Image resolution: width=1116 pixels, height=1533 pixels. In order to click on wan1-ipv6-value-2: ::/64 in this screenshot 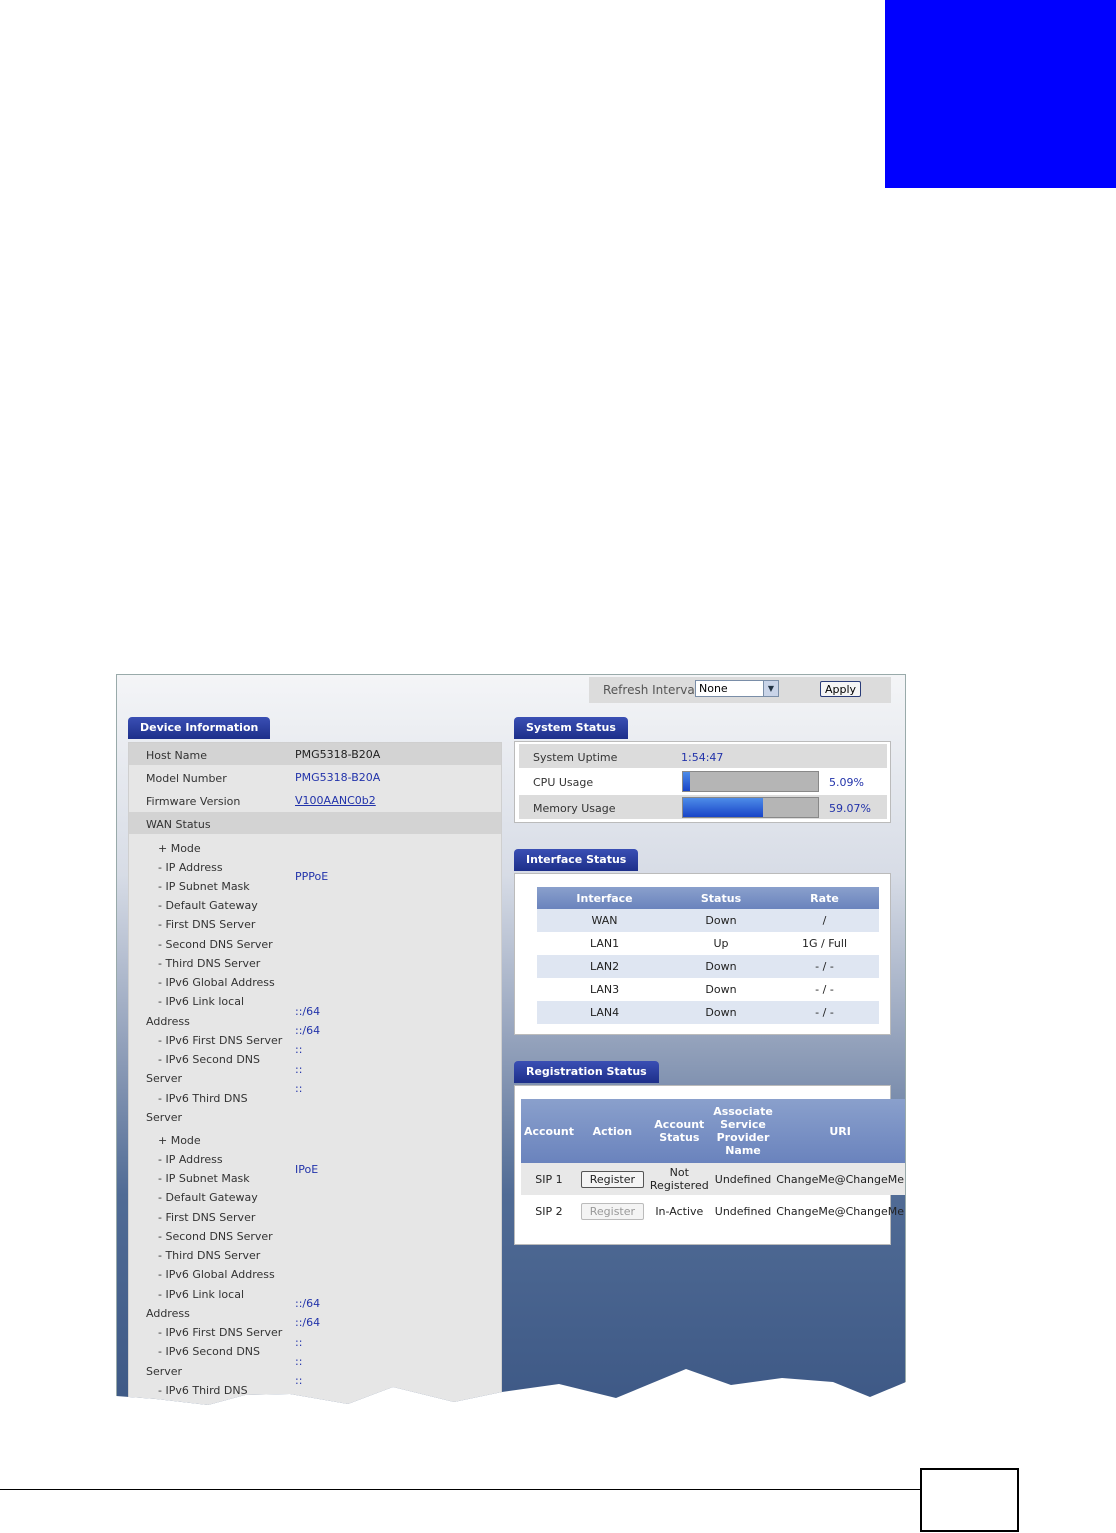, I will do `click(308, 1030)`.